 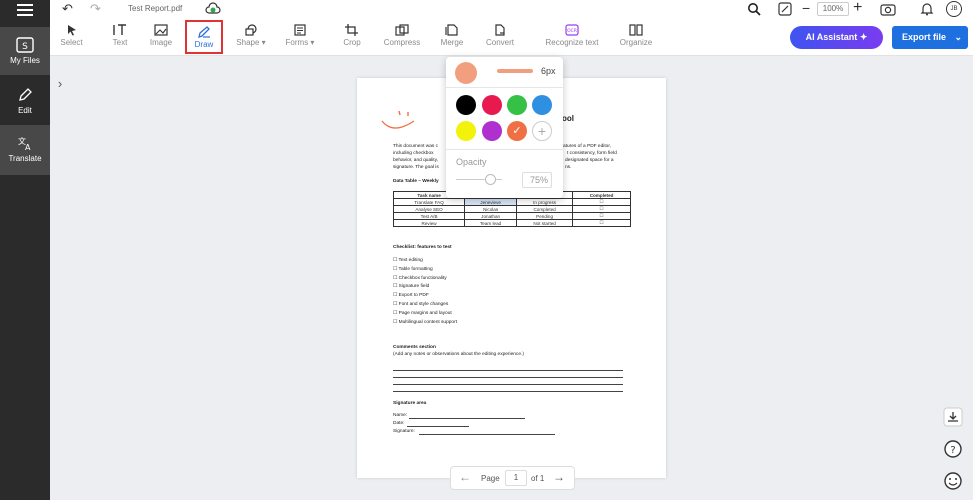 What do you see at coordinates (589, 160) in the screenshot?
I see `intro-line: designated space for a` at bounding box center [589, 160].